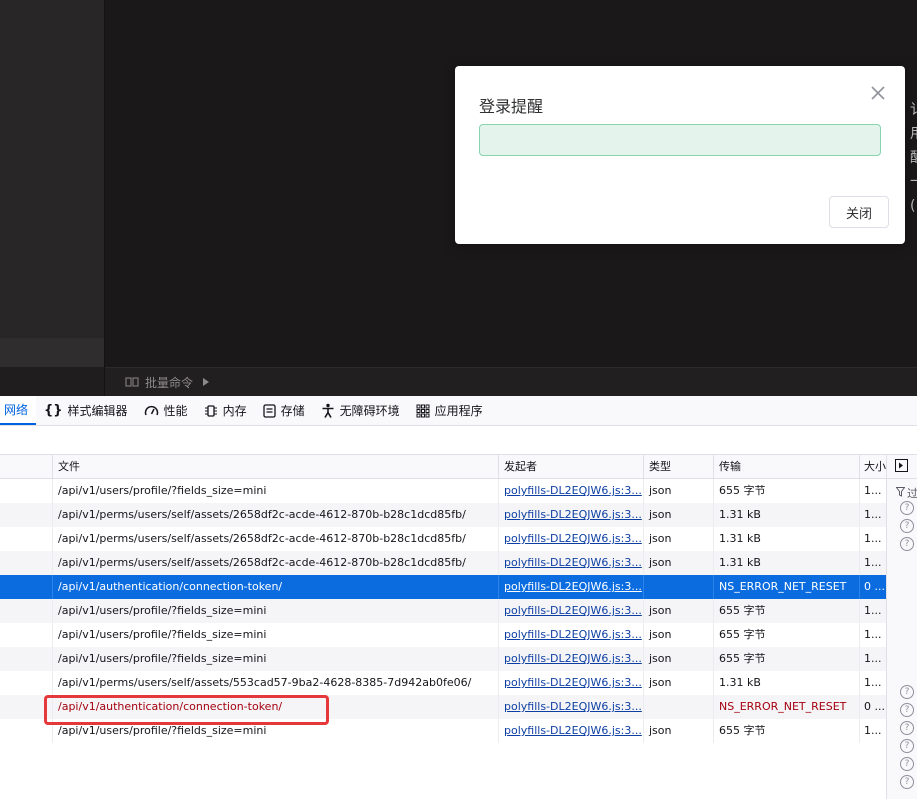 The image size is (917, 799). Describe the element at coordinates (901, 627) in the screenshot. I see `request-details-sidebar: 过 ? ? ? ? ? ? ? ? ?` at that location.